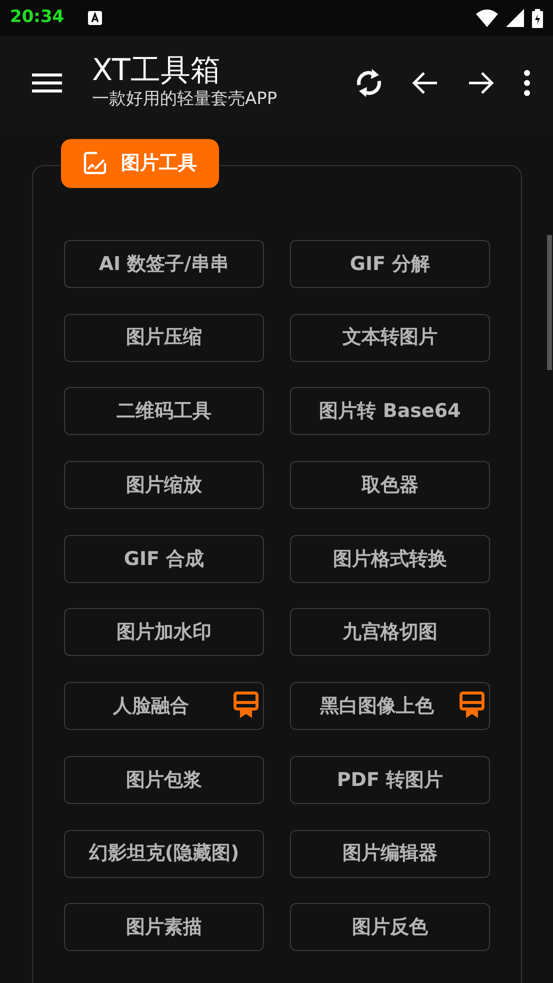 This screenshot has height=983, width=553. What do you see at coordinates (164, 632) in the screenshot?
I see `tool-button: 图片加水印` at bounding box center [164, 632].